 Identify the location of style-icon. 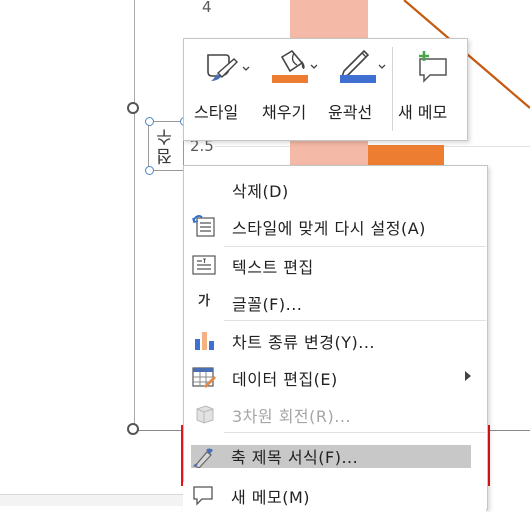
(228, 67).